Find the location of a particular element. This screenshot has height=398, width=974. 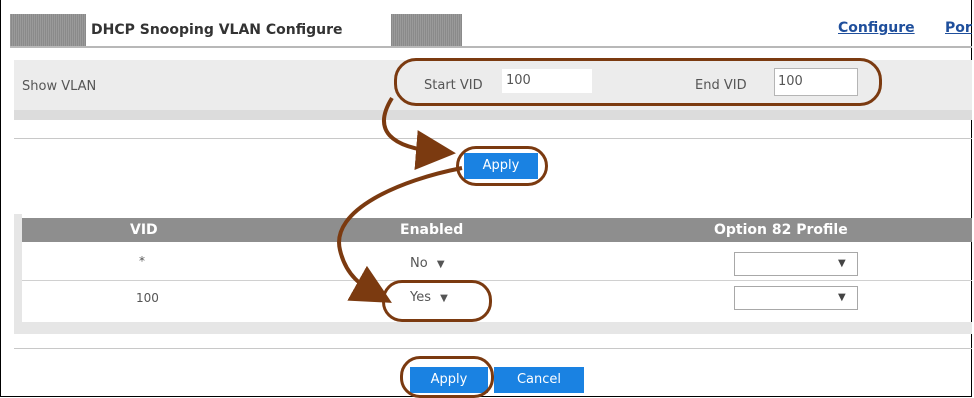

annotation-arrows is located at coordinates (400, 199).